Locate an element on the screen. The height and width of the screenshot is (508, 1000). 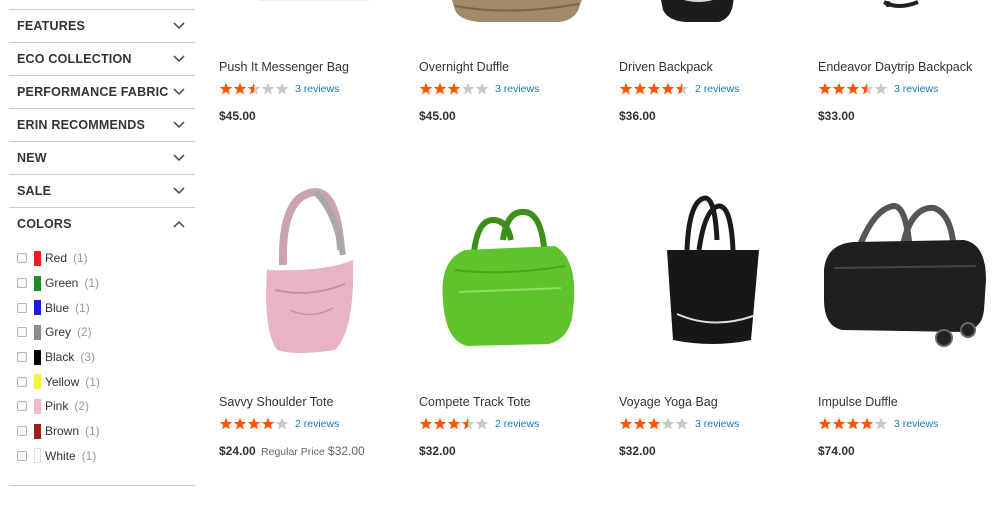
price-amount: $36.00 is located at coordinates (637, 116).